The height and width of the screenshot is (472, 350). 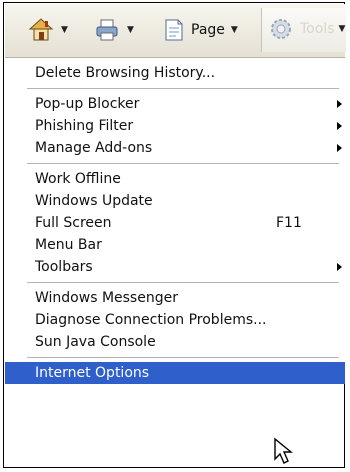 I want to click on menu-item-menu-bar: Menu Bar, so click(x=175, y=245).